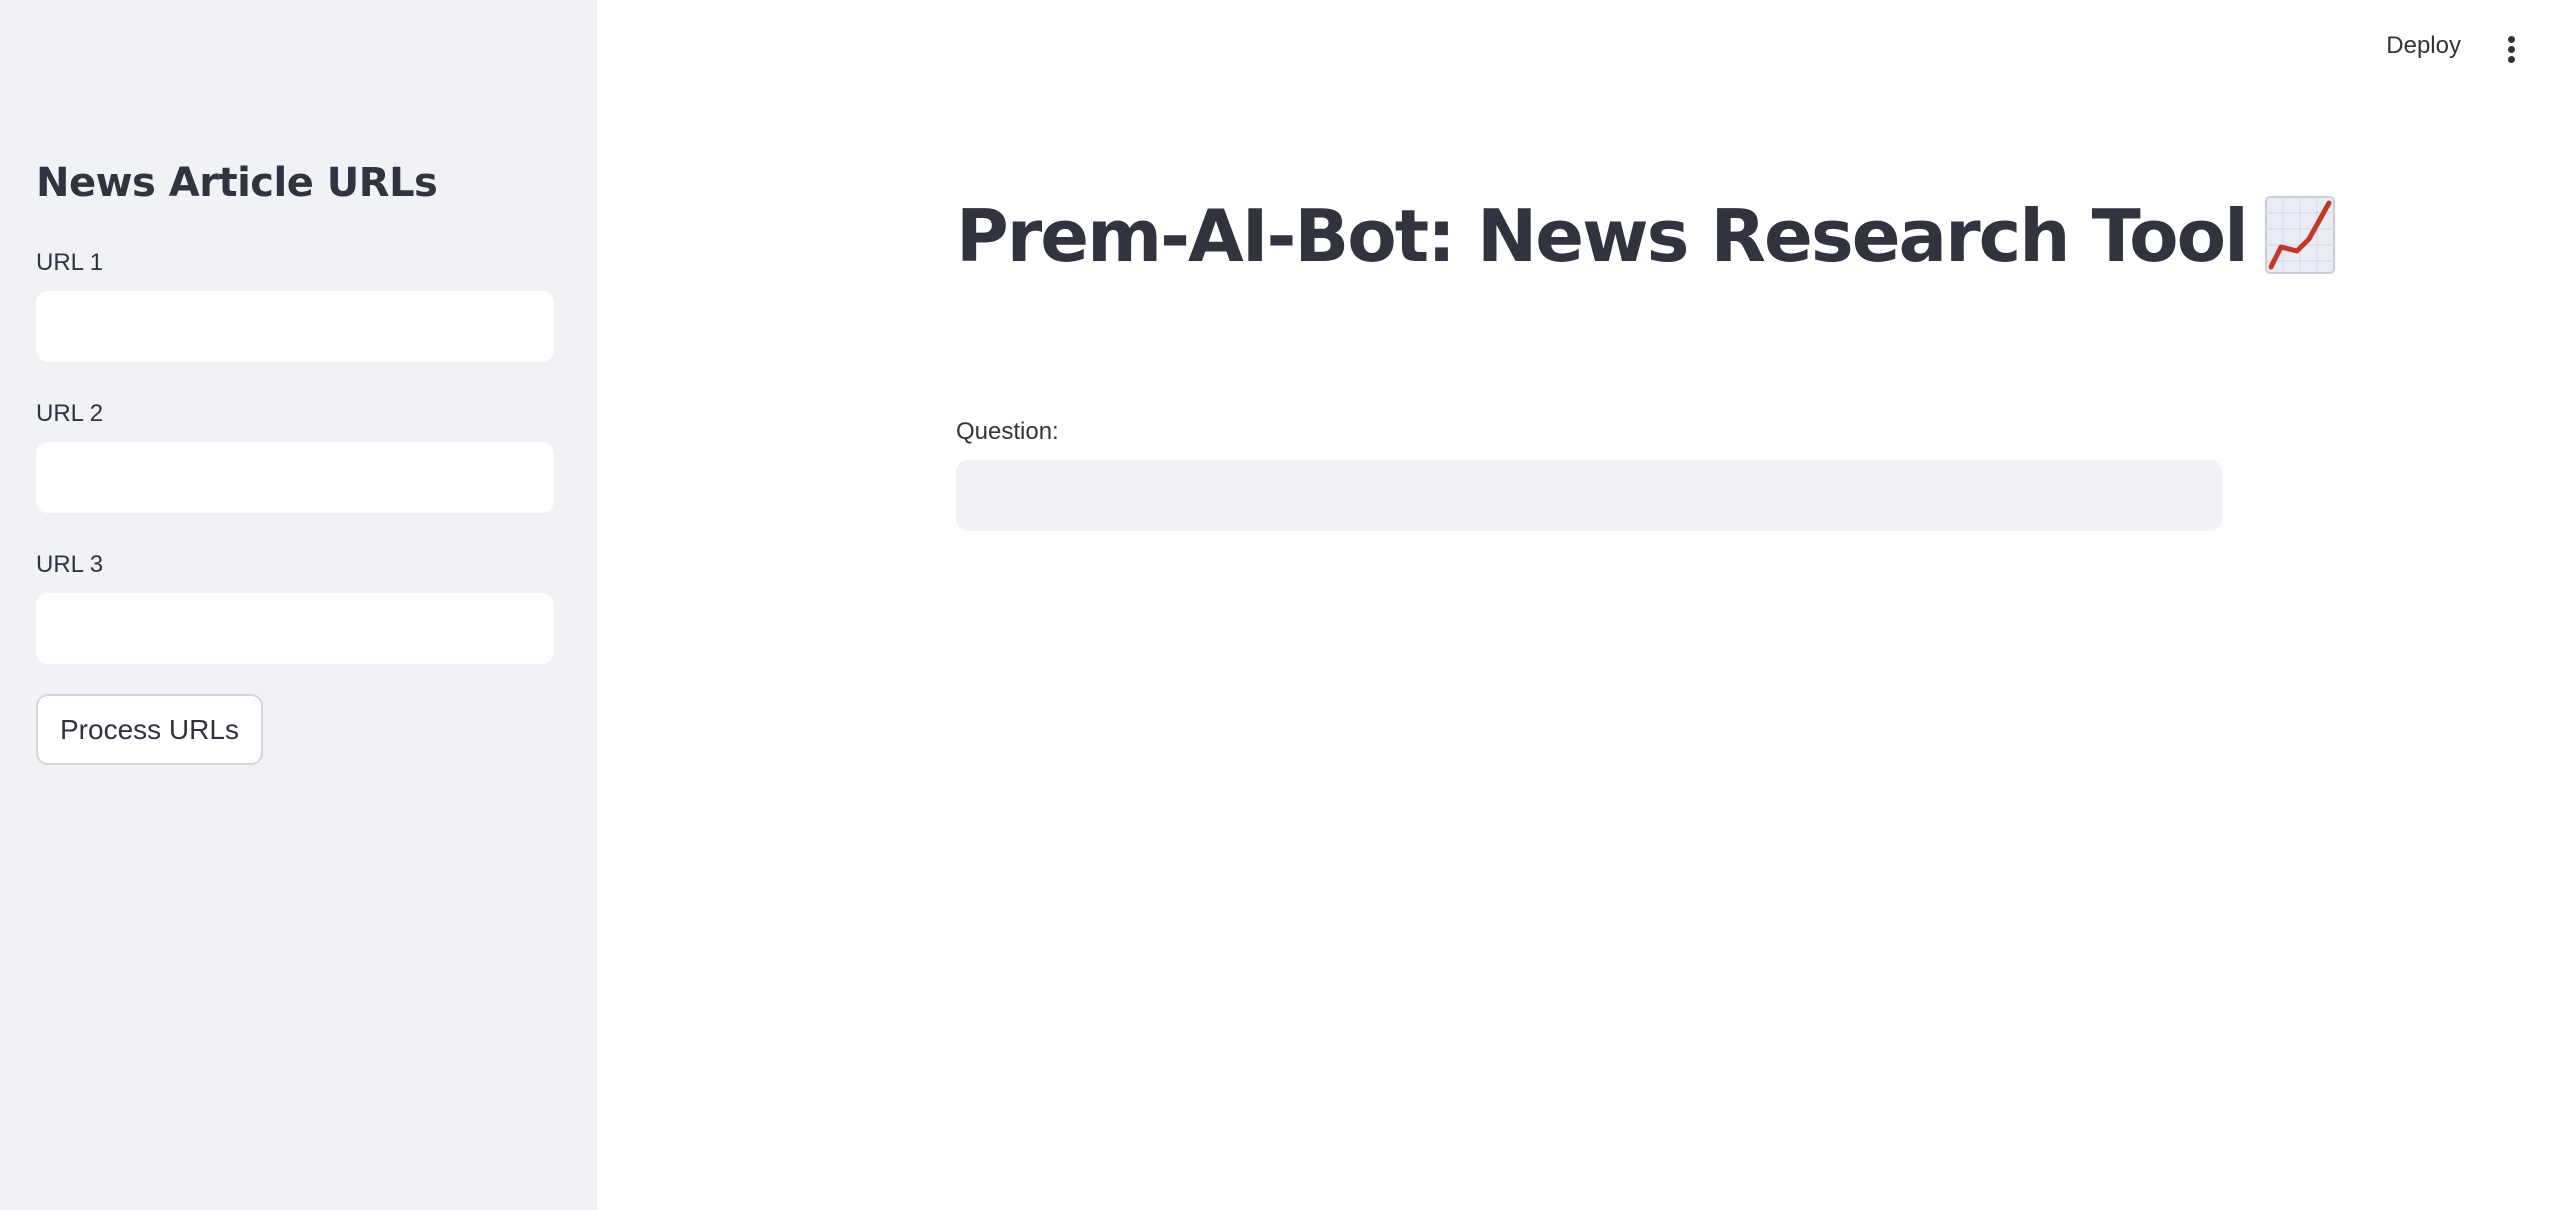 The image size is (2560, 1210). I want to click on deploy-button: Deploy, so click(2423, 46).